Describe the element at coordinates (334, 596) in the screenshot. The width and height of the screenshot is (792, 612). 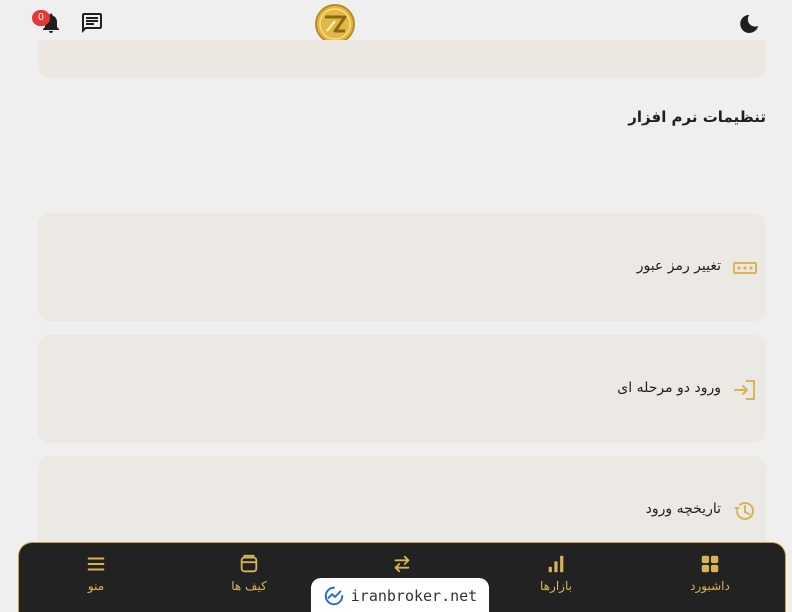
I see `watermark-logo-icon` at that location.